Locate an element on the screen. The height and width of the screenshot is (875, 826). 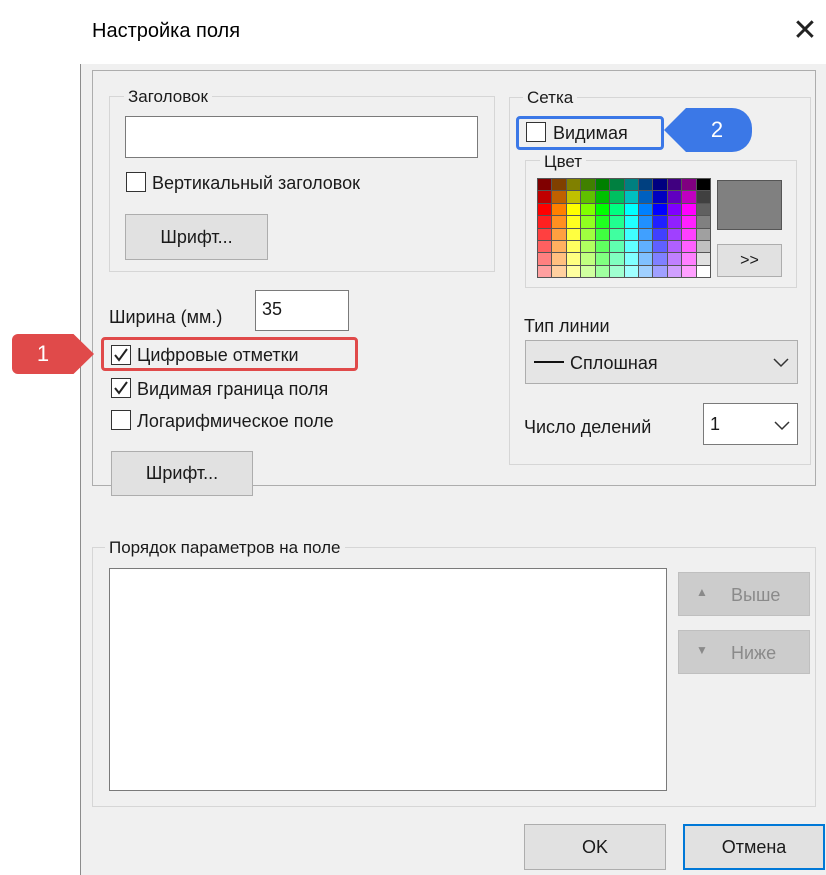
vertical-header-checkbox is located at coordinates (136, 182).